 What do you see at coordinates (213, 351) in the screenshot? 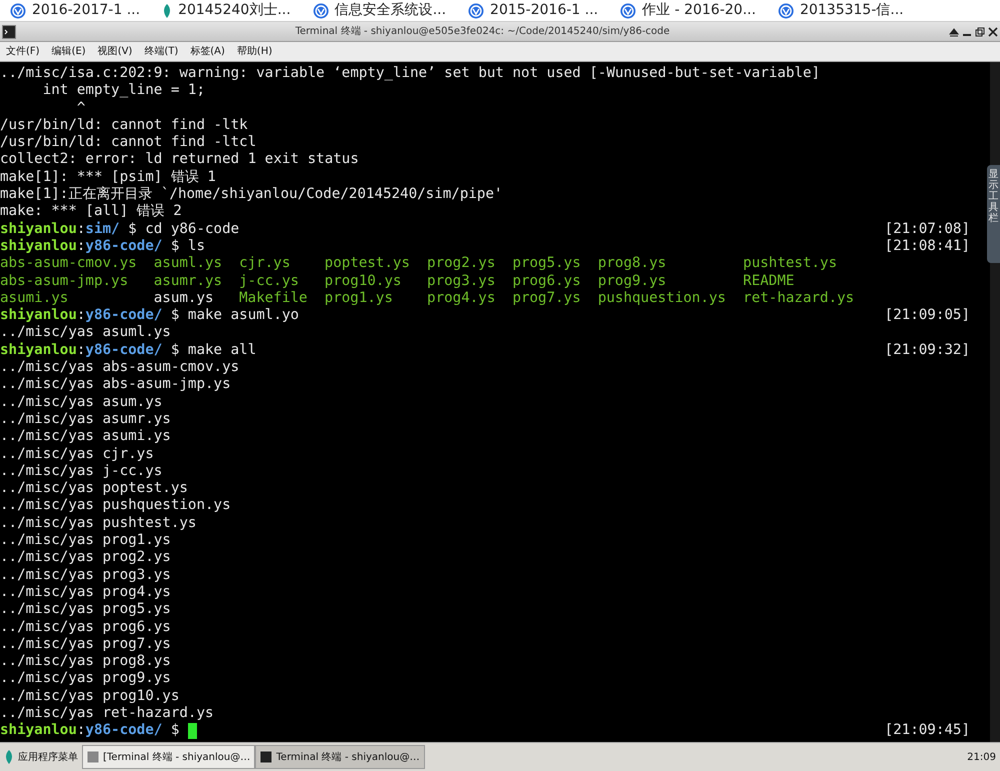
I see `command-text: $ make all` at bounding box center [213, 351].